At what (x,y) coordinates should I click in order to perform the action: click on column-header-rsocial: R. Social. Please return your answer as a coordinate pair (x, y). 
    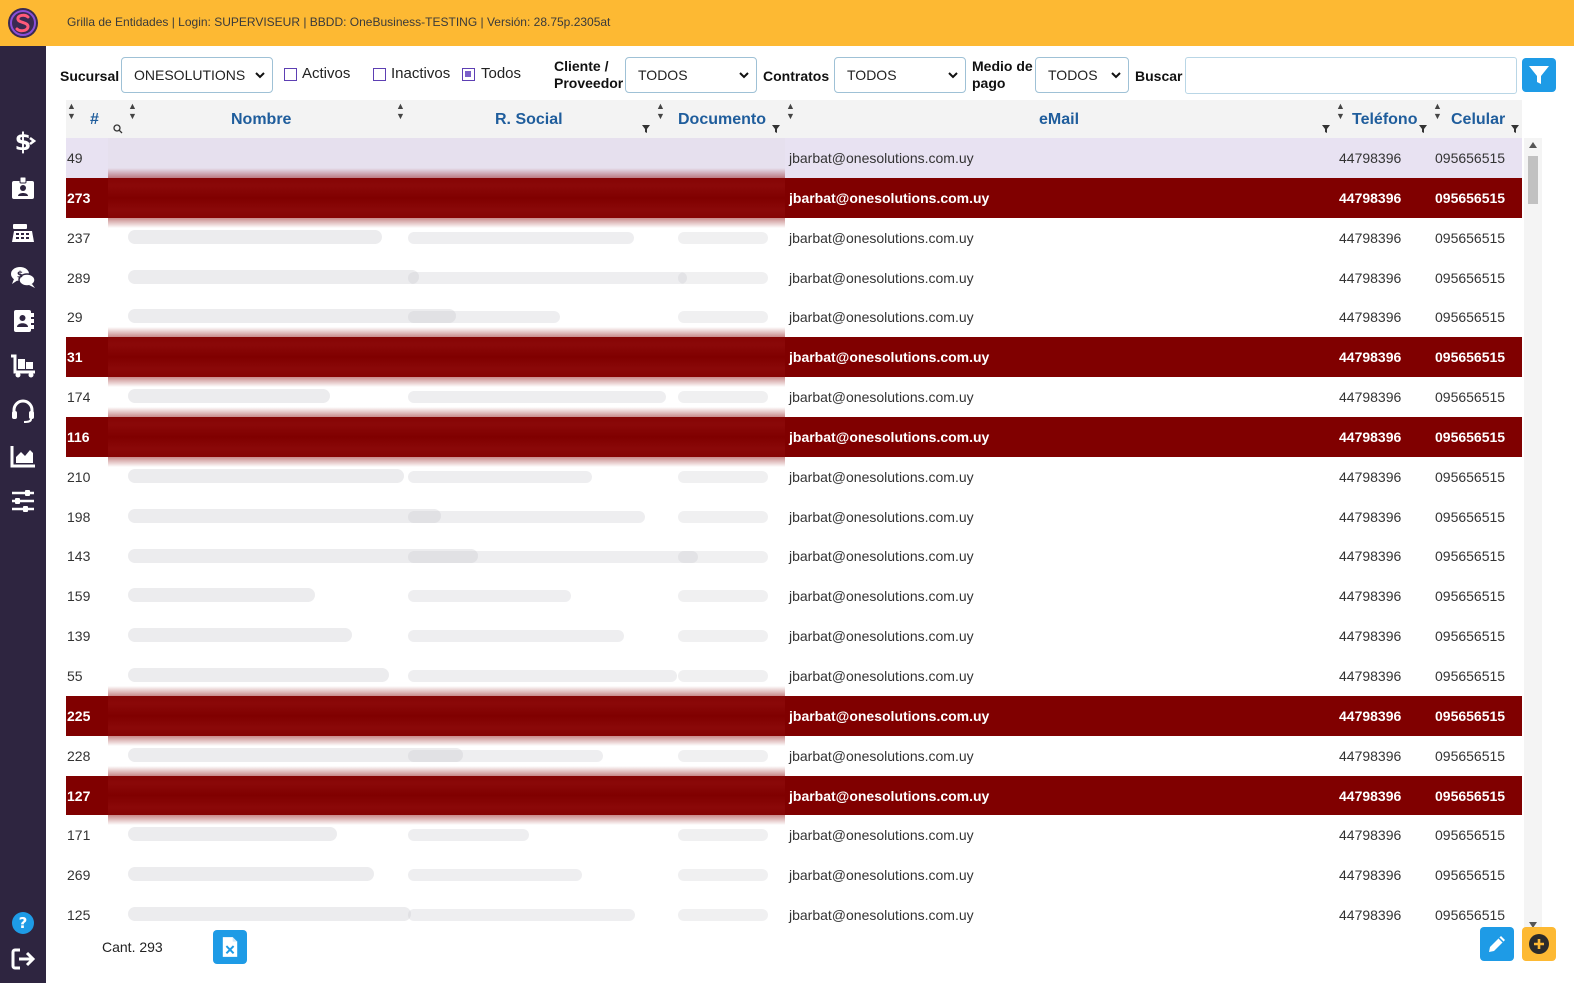
    Looking at the image, I should click on (529, 120).